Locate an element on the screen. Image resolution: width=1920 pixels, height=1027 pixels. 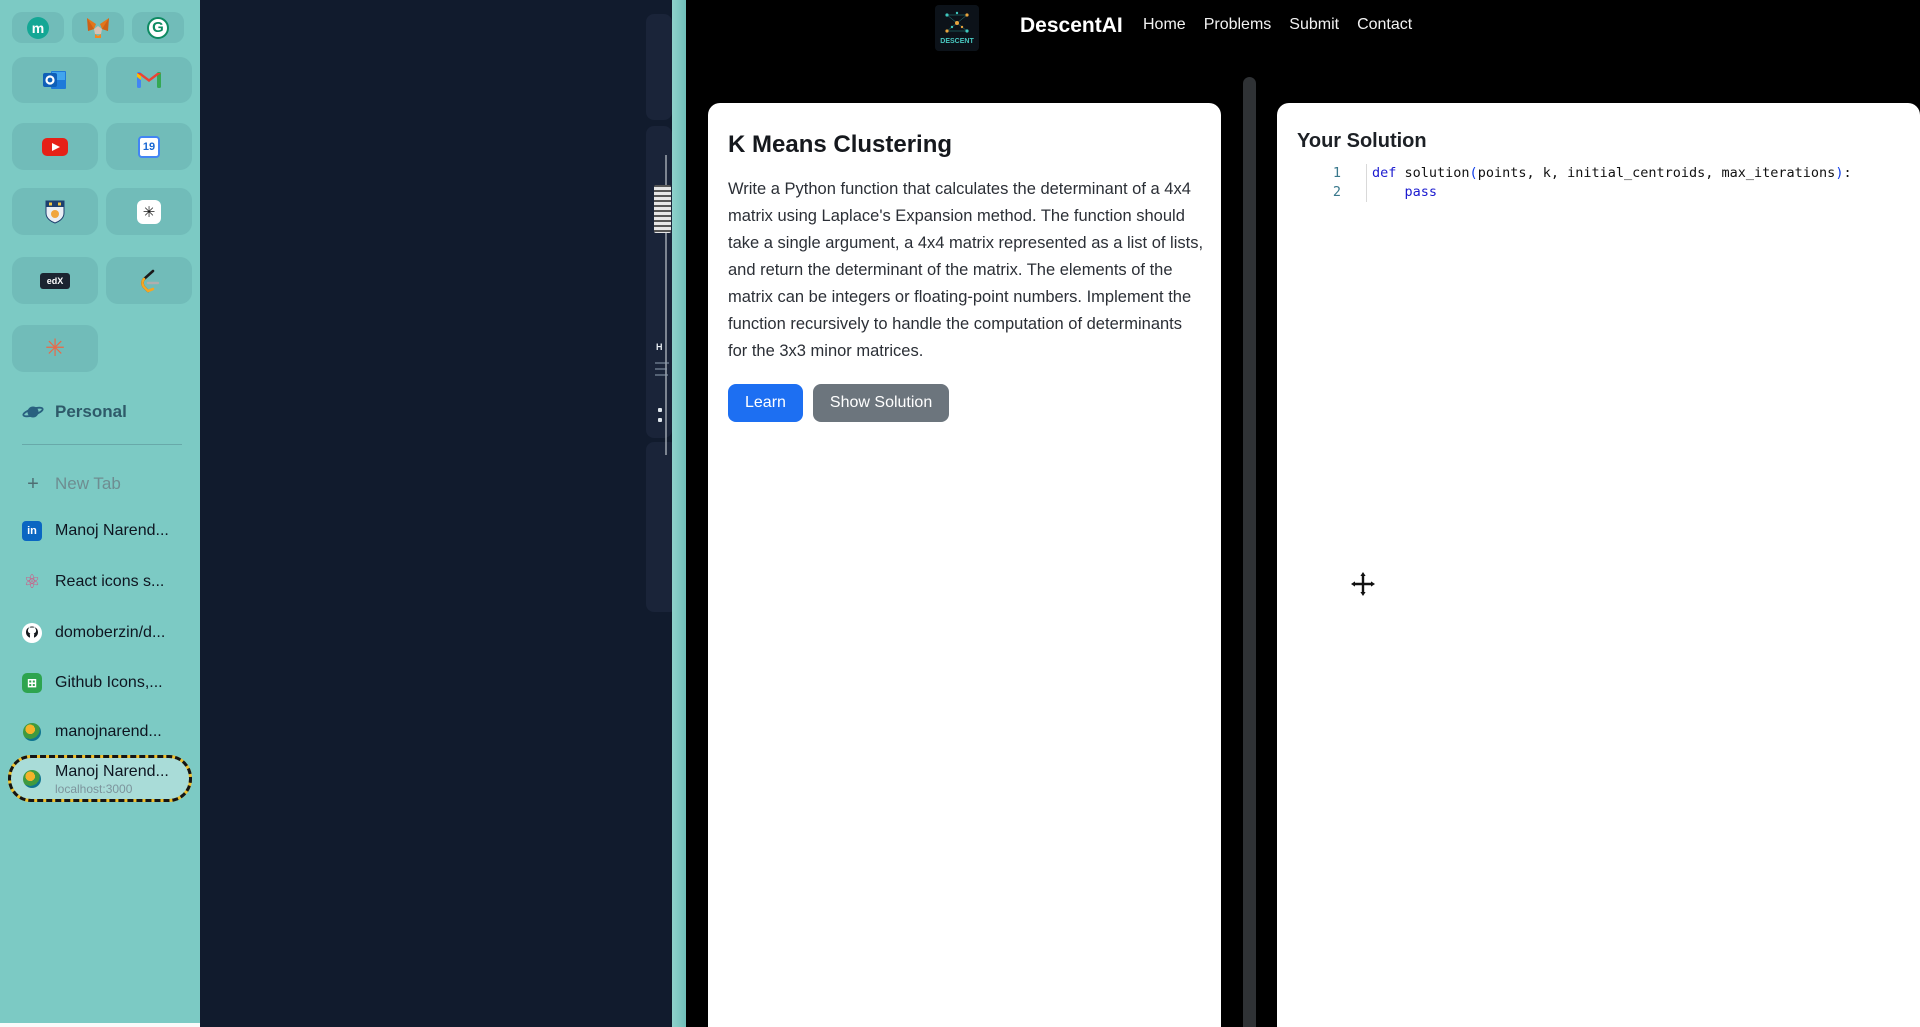
metamask-icon is located at coordinates (98, 27).